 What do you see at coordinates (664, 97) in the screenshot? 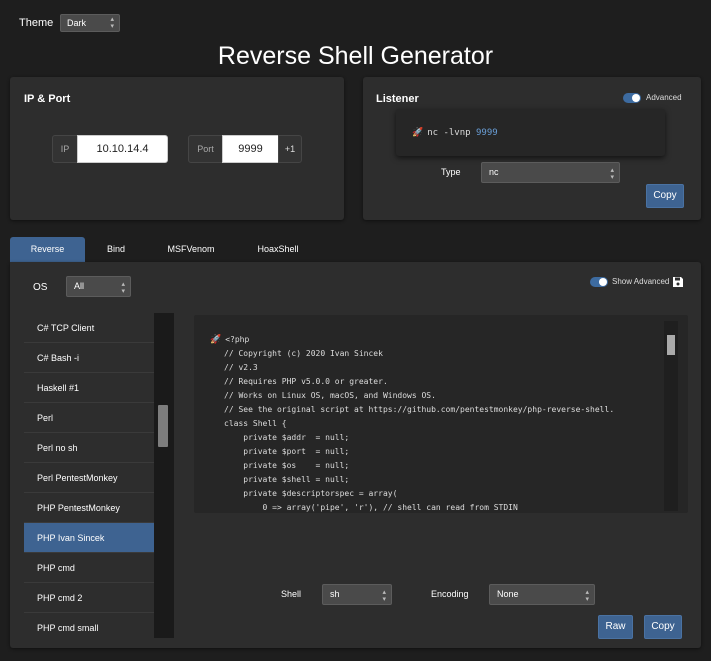
I see `advanced-toggle-label: Advanced` at bounding box center [664, 97].